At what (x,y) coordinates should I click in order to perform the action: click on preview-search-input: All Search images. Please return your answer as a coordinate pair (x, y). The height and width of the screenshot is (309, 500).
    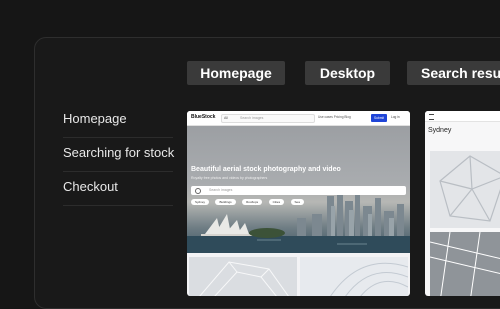
    Looking at the image, I should click on (268, 118).